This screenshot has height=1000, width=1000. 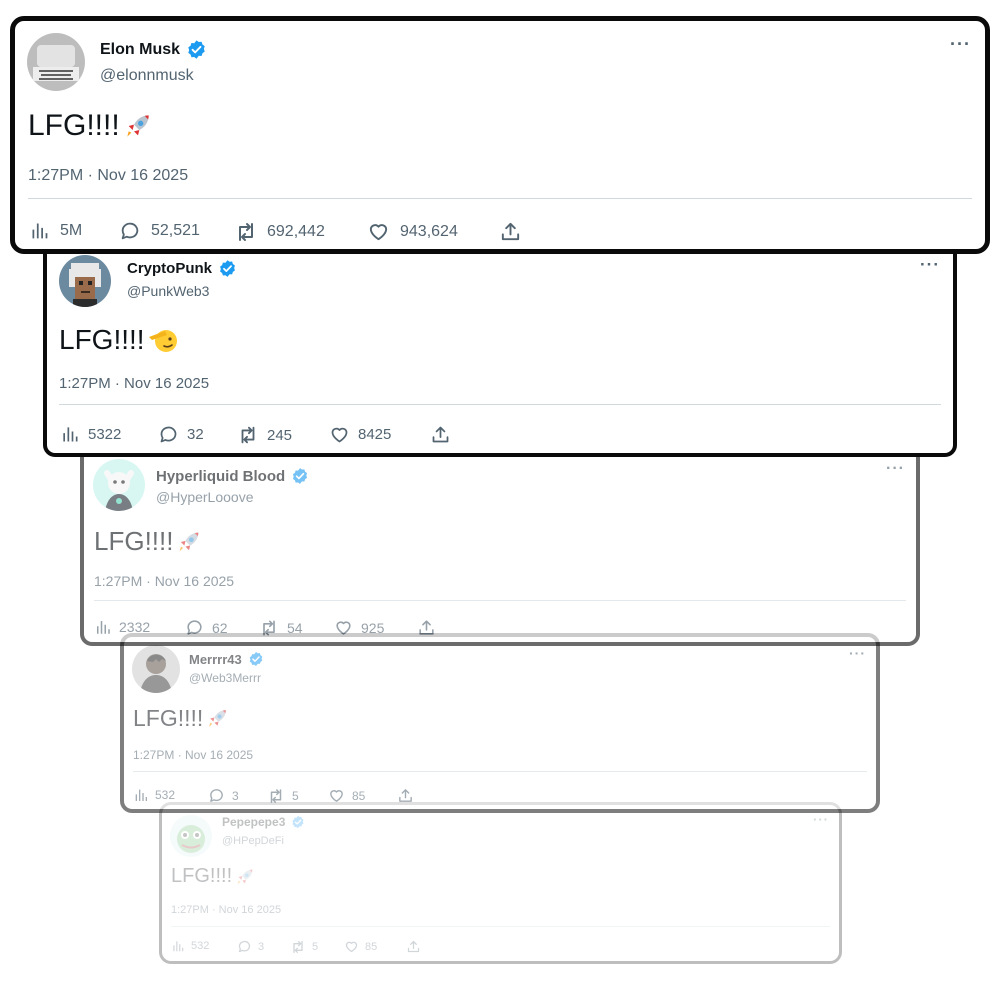 I want to click on display-name: Hyperliquid Blood, so click(x=220, y=476).